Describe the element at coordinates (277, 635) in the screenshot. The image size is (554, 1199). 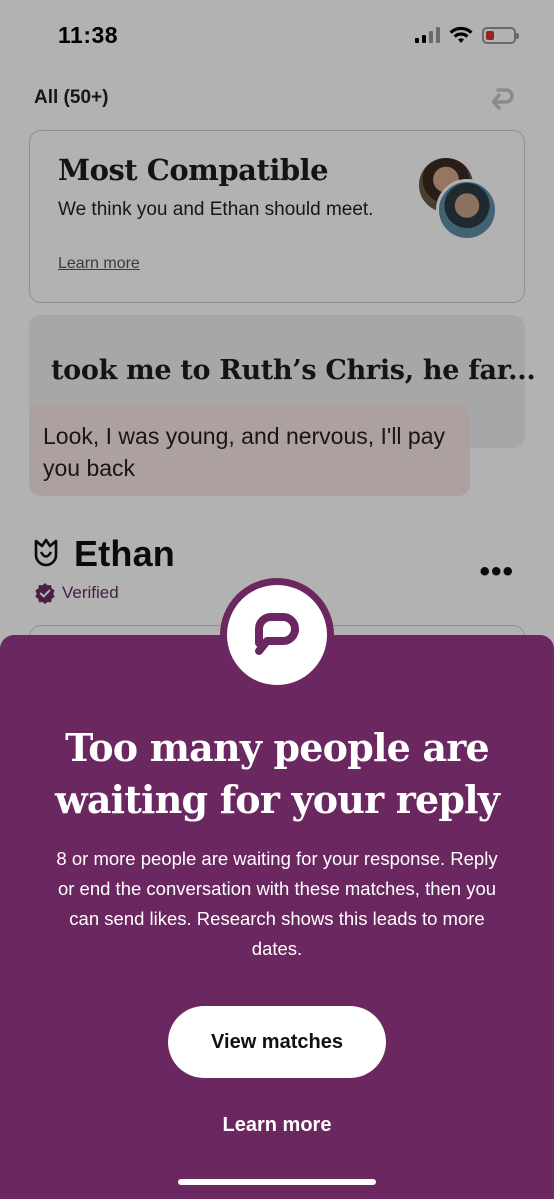
I see `chat-bubble-icon` at that location.